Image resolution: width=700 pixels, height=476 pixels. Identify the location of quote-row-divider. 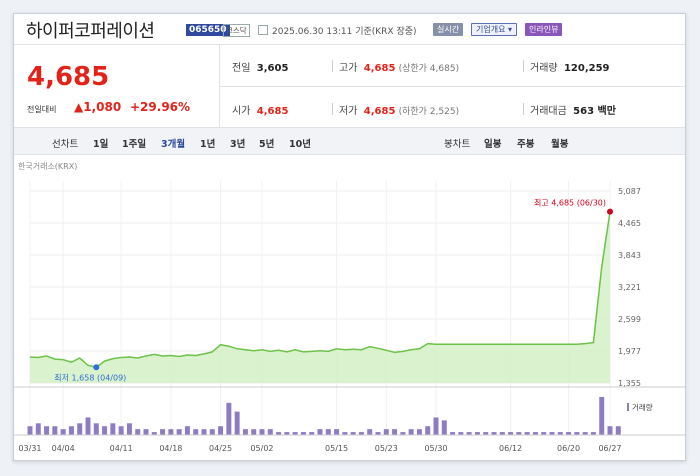
(452, 86).